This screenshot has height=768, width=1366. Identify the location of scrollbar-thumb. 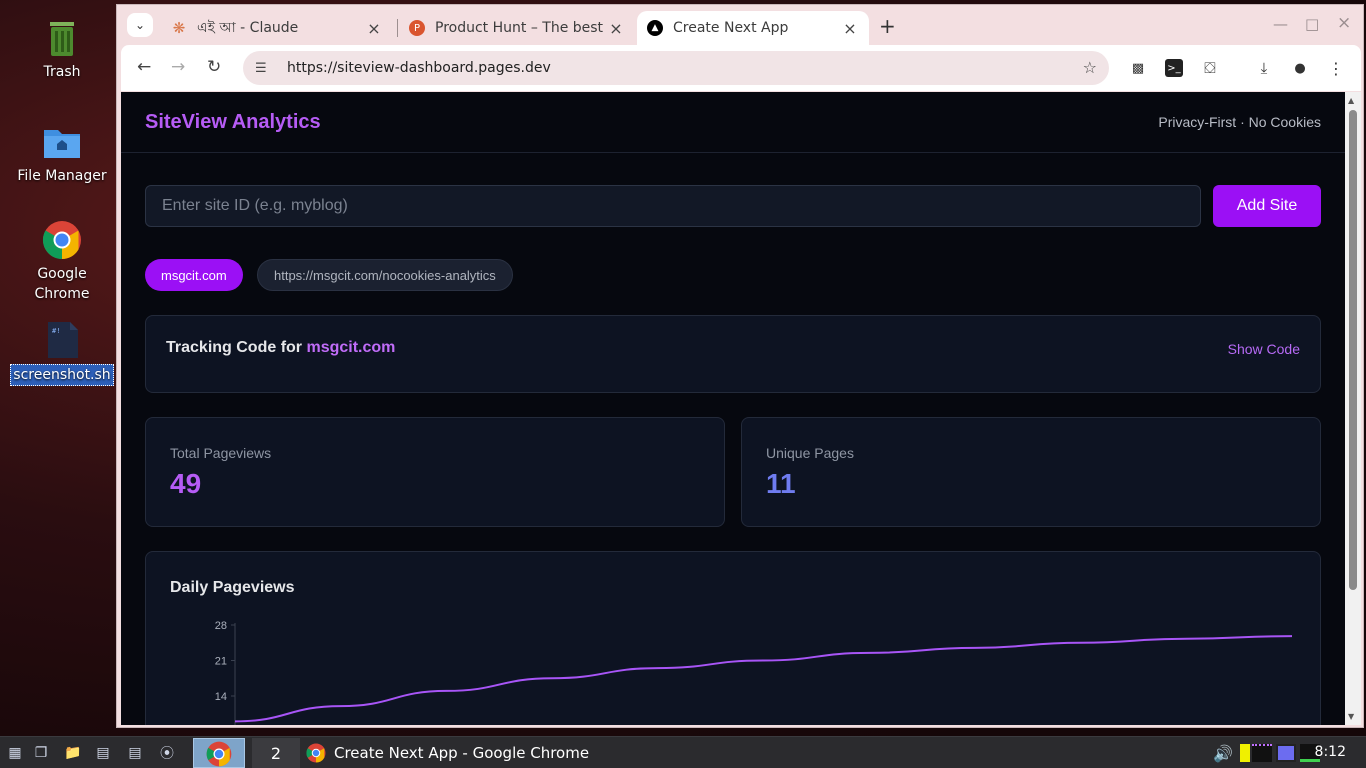
(1353, 350).